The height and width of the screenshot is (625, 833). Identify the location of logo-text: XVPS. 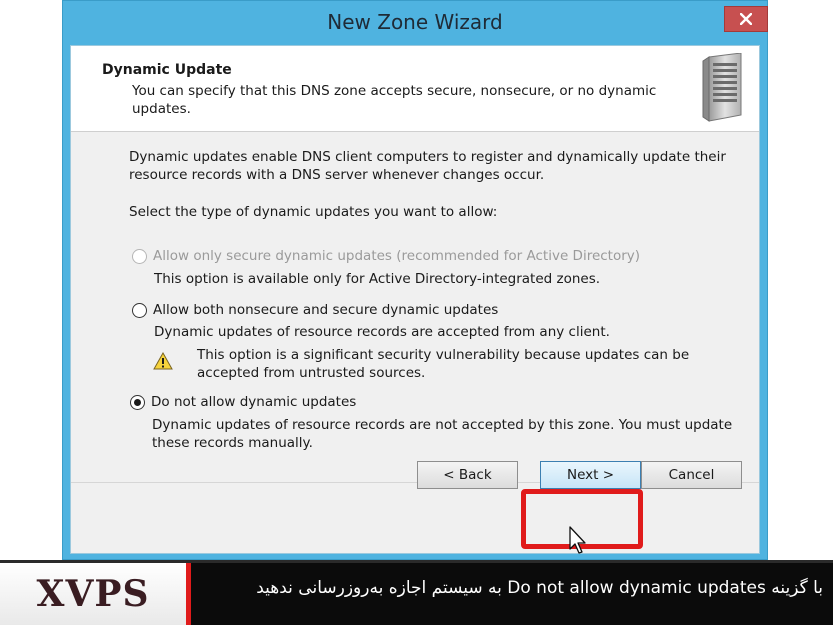
(93, 594).